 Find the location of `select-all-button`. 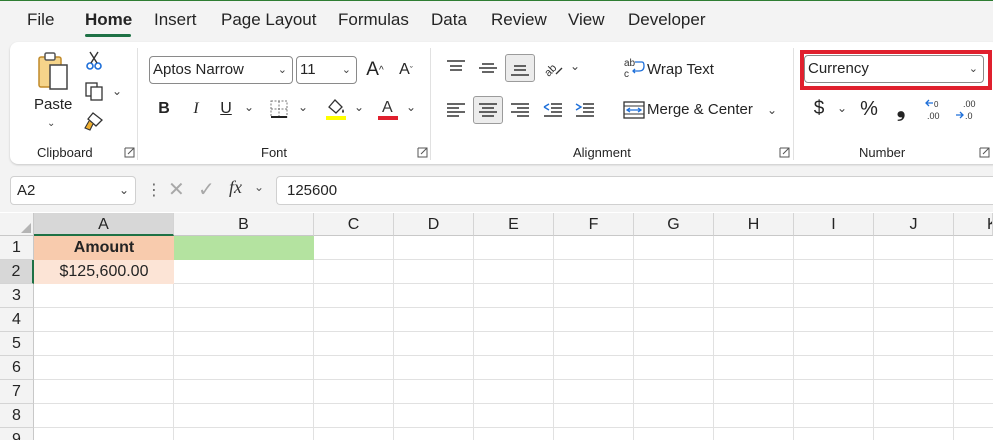

select-all-button is located at coordinates (17, 224).